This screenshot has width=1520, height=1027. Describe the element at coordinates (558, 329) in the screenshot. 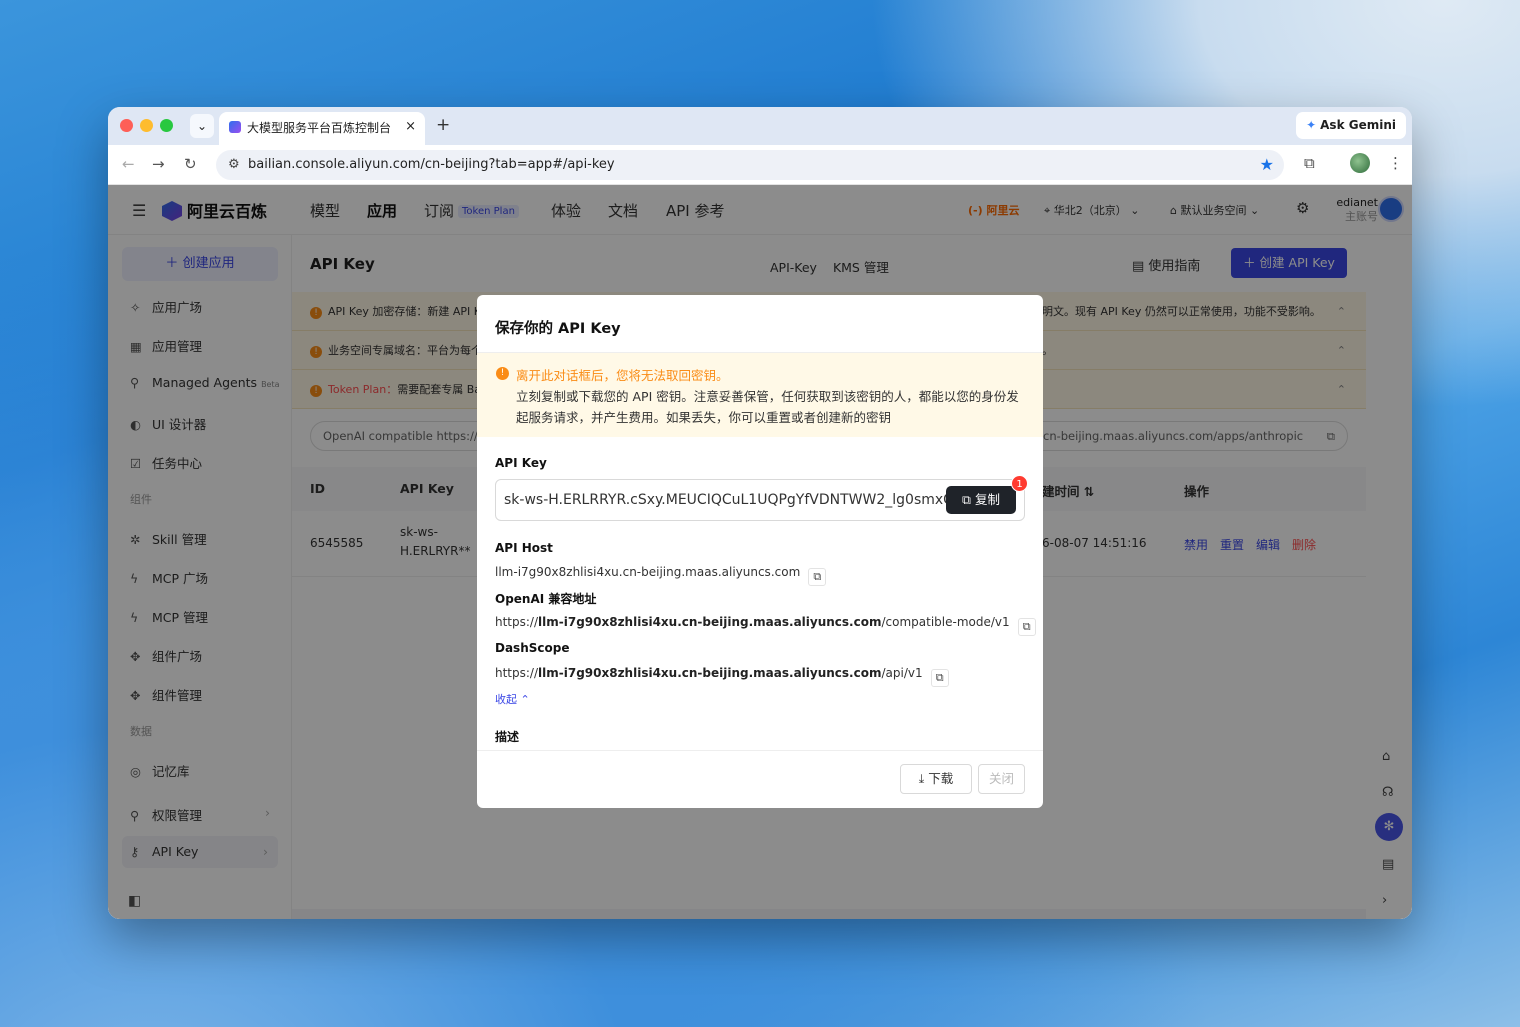

I see `modal-title: 保存你的 API Key` at that location.